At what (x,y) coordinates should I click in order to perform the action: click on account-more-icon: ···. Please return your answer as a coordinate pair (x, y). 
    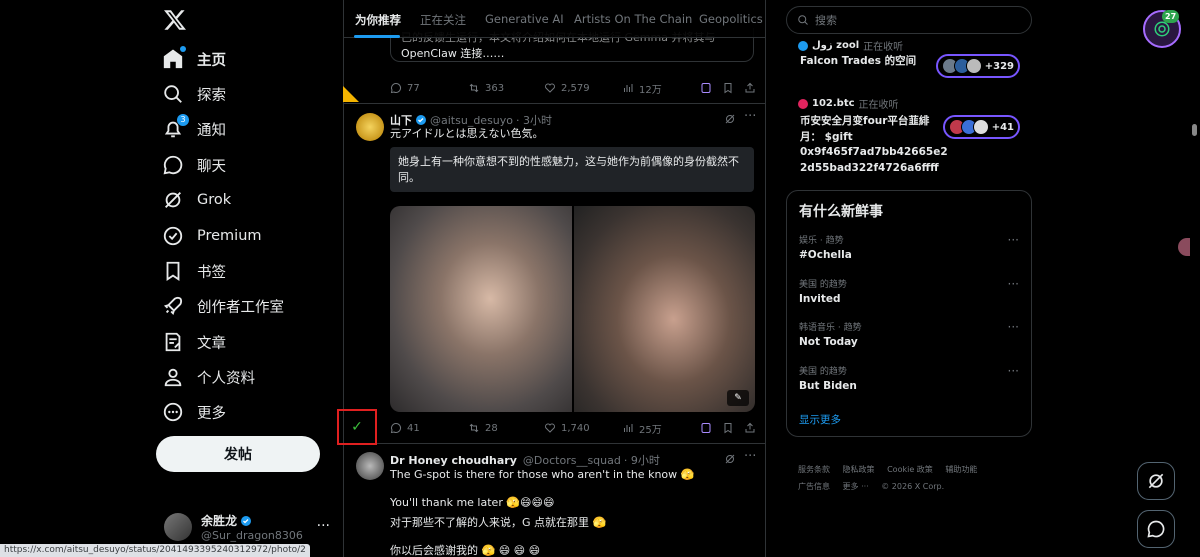
    Looking at the image, I should click on (323, 526).